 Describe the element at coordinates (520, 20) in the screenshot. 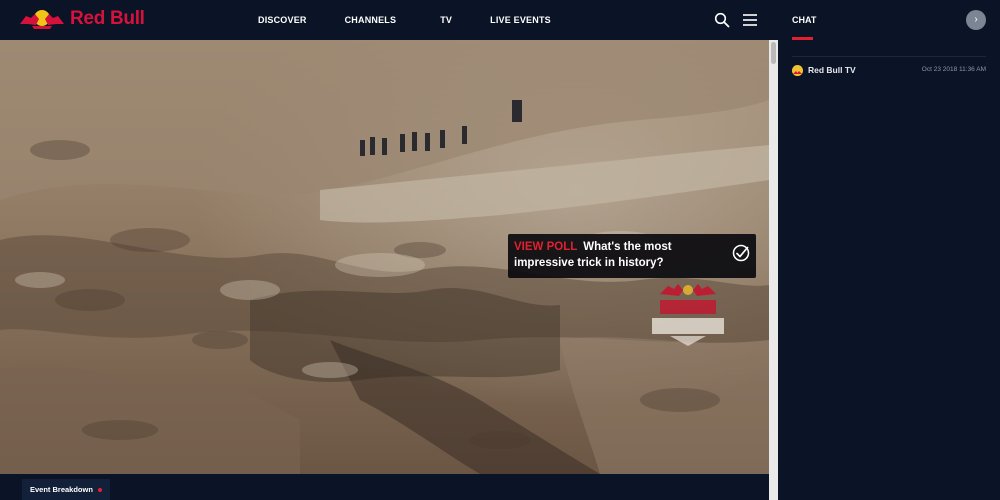

I see `nav-live-events: LIVE EVENTS` at that location.